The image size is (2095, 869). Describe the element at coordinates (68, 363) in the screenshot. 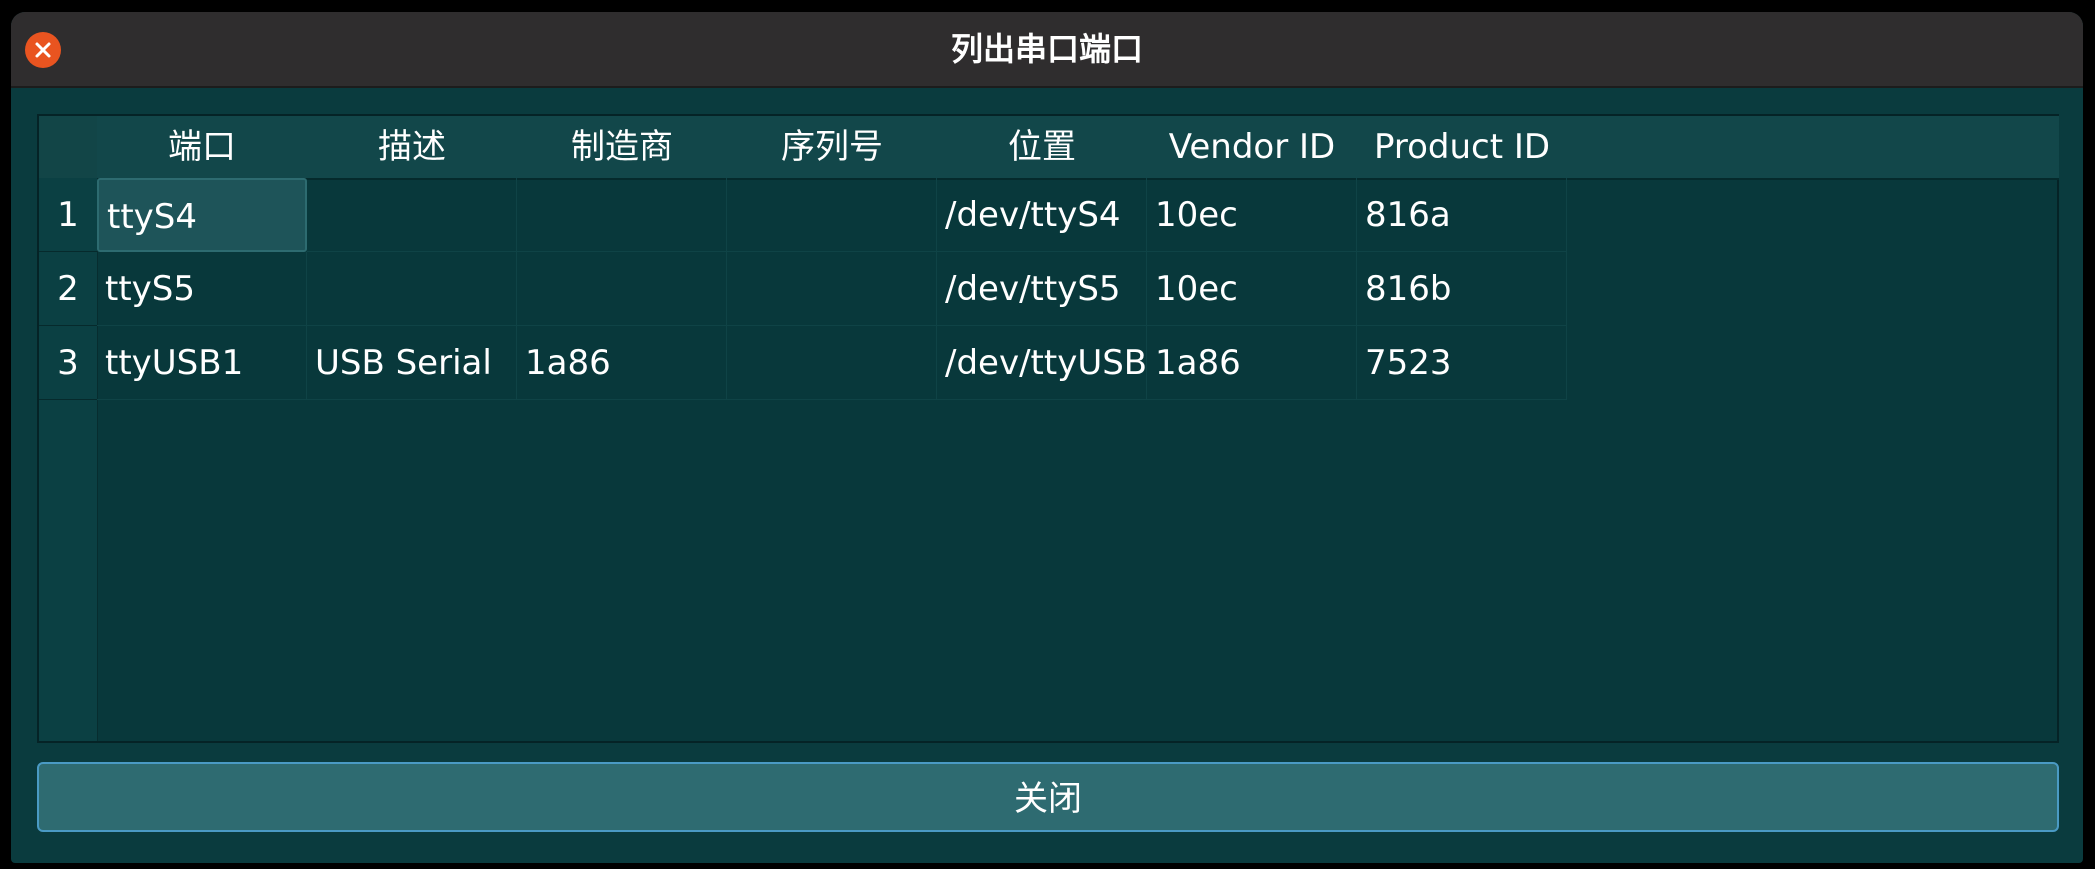

I see `row-number-3: 3` at that location.